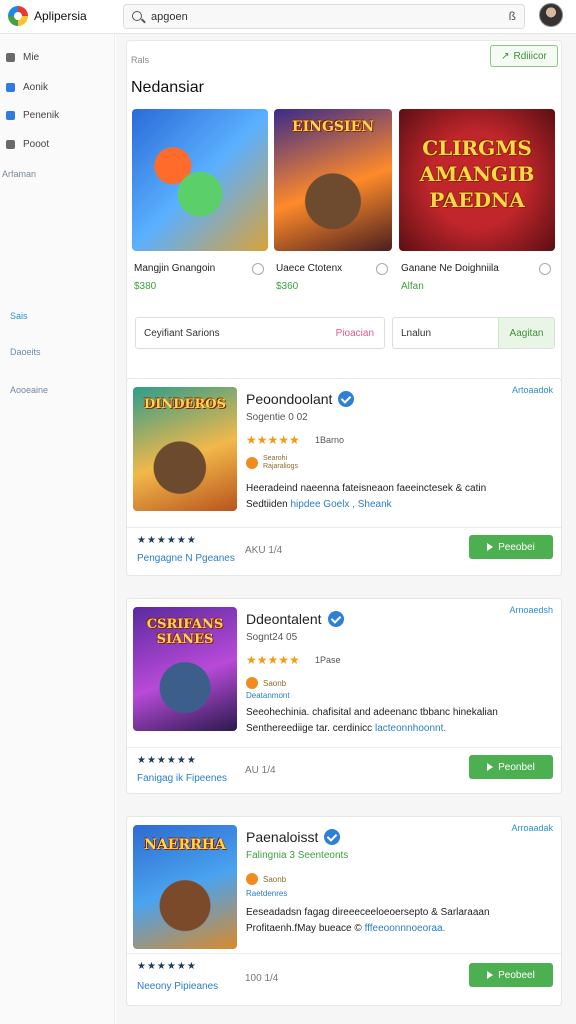 This screenshot has width=576, height=1024. Describe the element at coordinates (532, 390) in the screenshot. I see `card-top-link: Artoaadok` at that location.